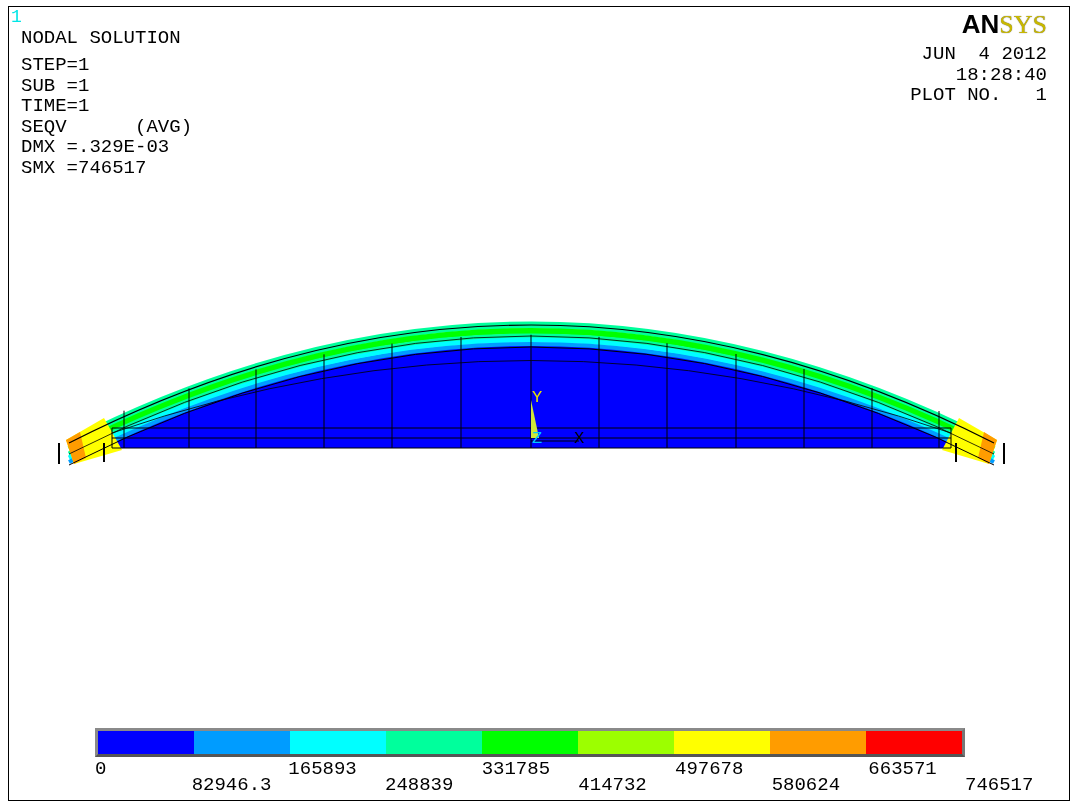 The width and height of the screenshot is (1077, 810). I want to click on window-number: 1, so click(17, 17).